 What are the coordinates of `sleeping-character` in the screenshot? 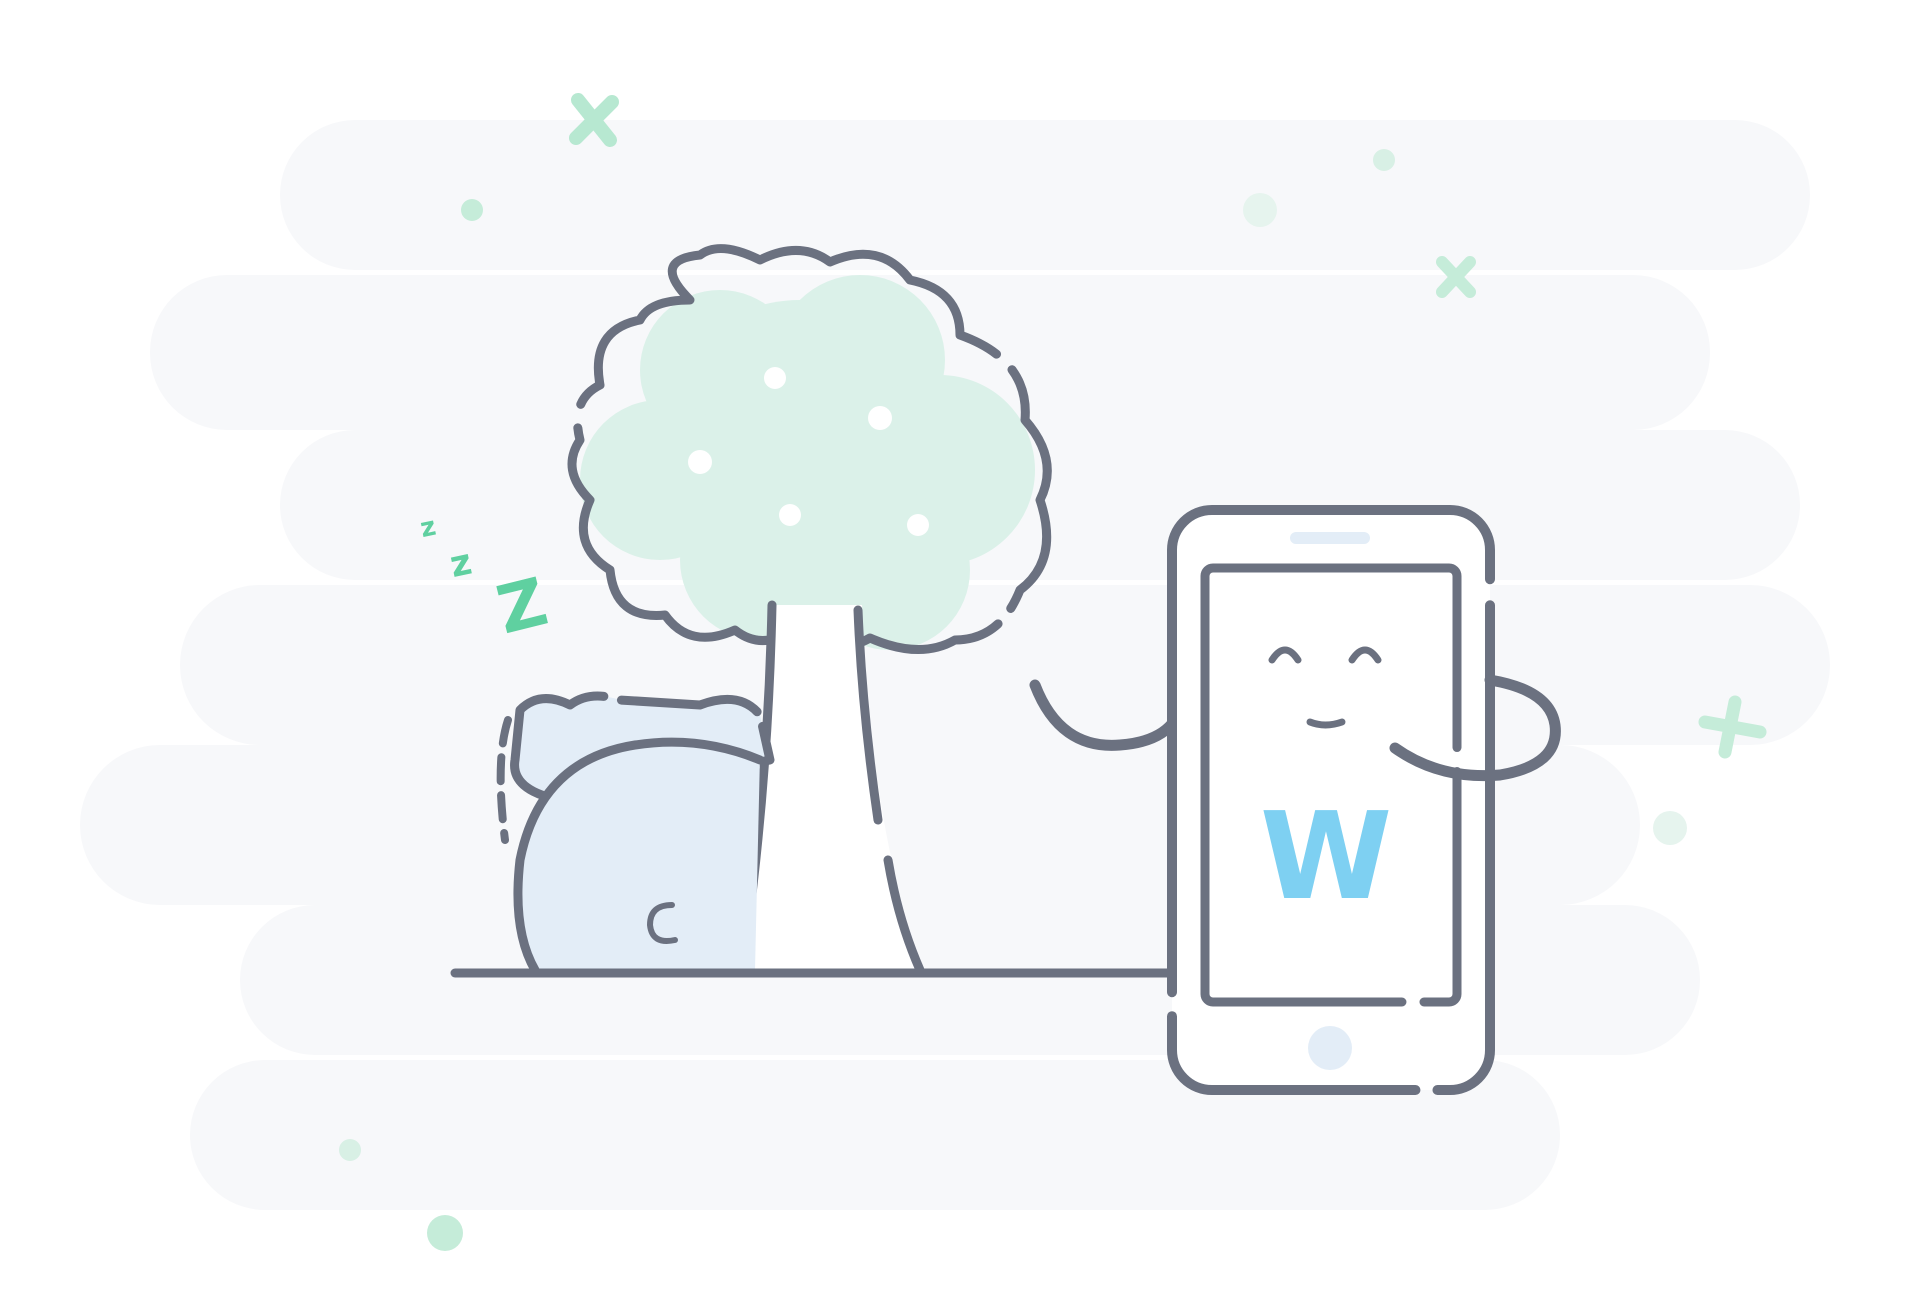 It's located at (635, 833).